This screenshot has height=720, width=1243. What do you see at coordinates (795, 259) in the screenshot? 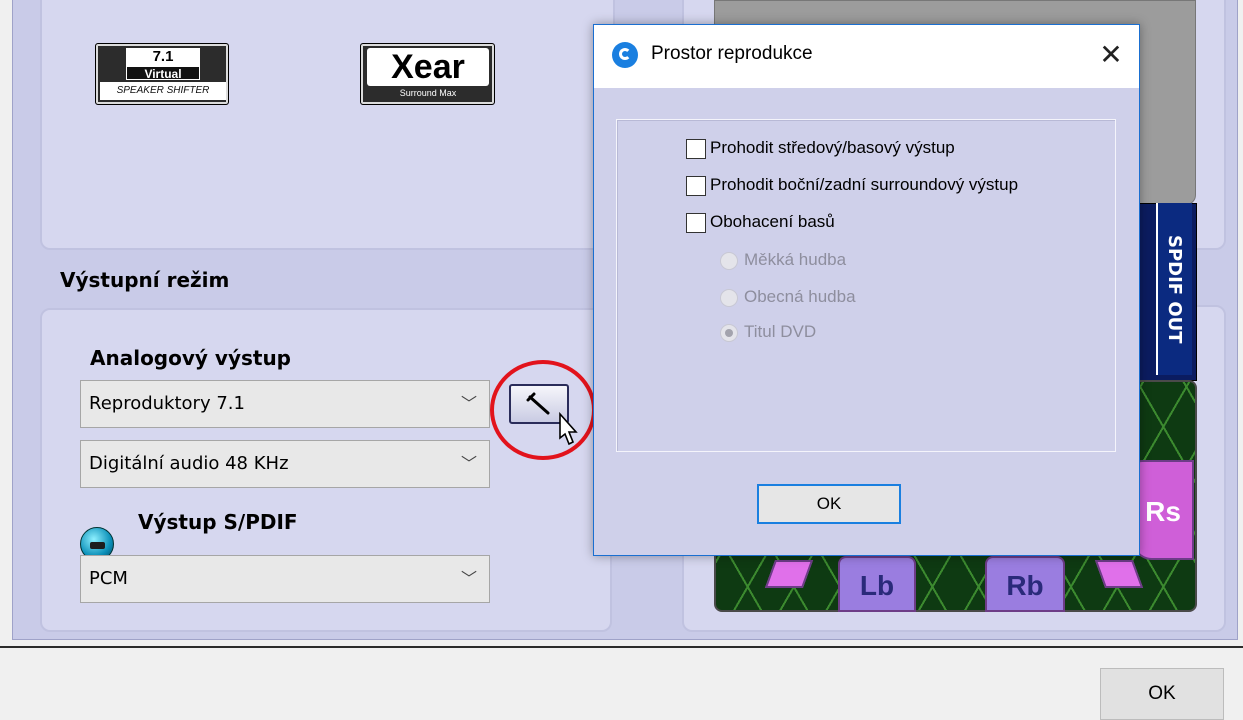
I see `radio-label: Měkká hudba` at bounding box center [795, 259].